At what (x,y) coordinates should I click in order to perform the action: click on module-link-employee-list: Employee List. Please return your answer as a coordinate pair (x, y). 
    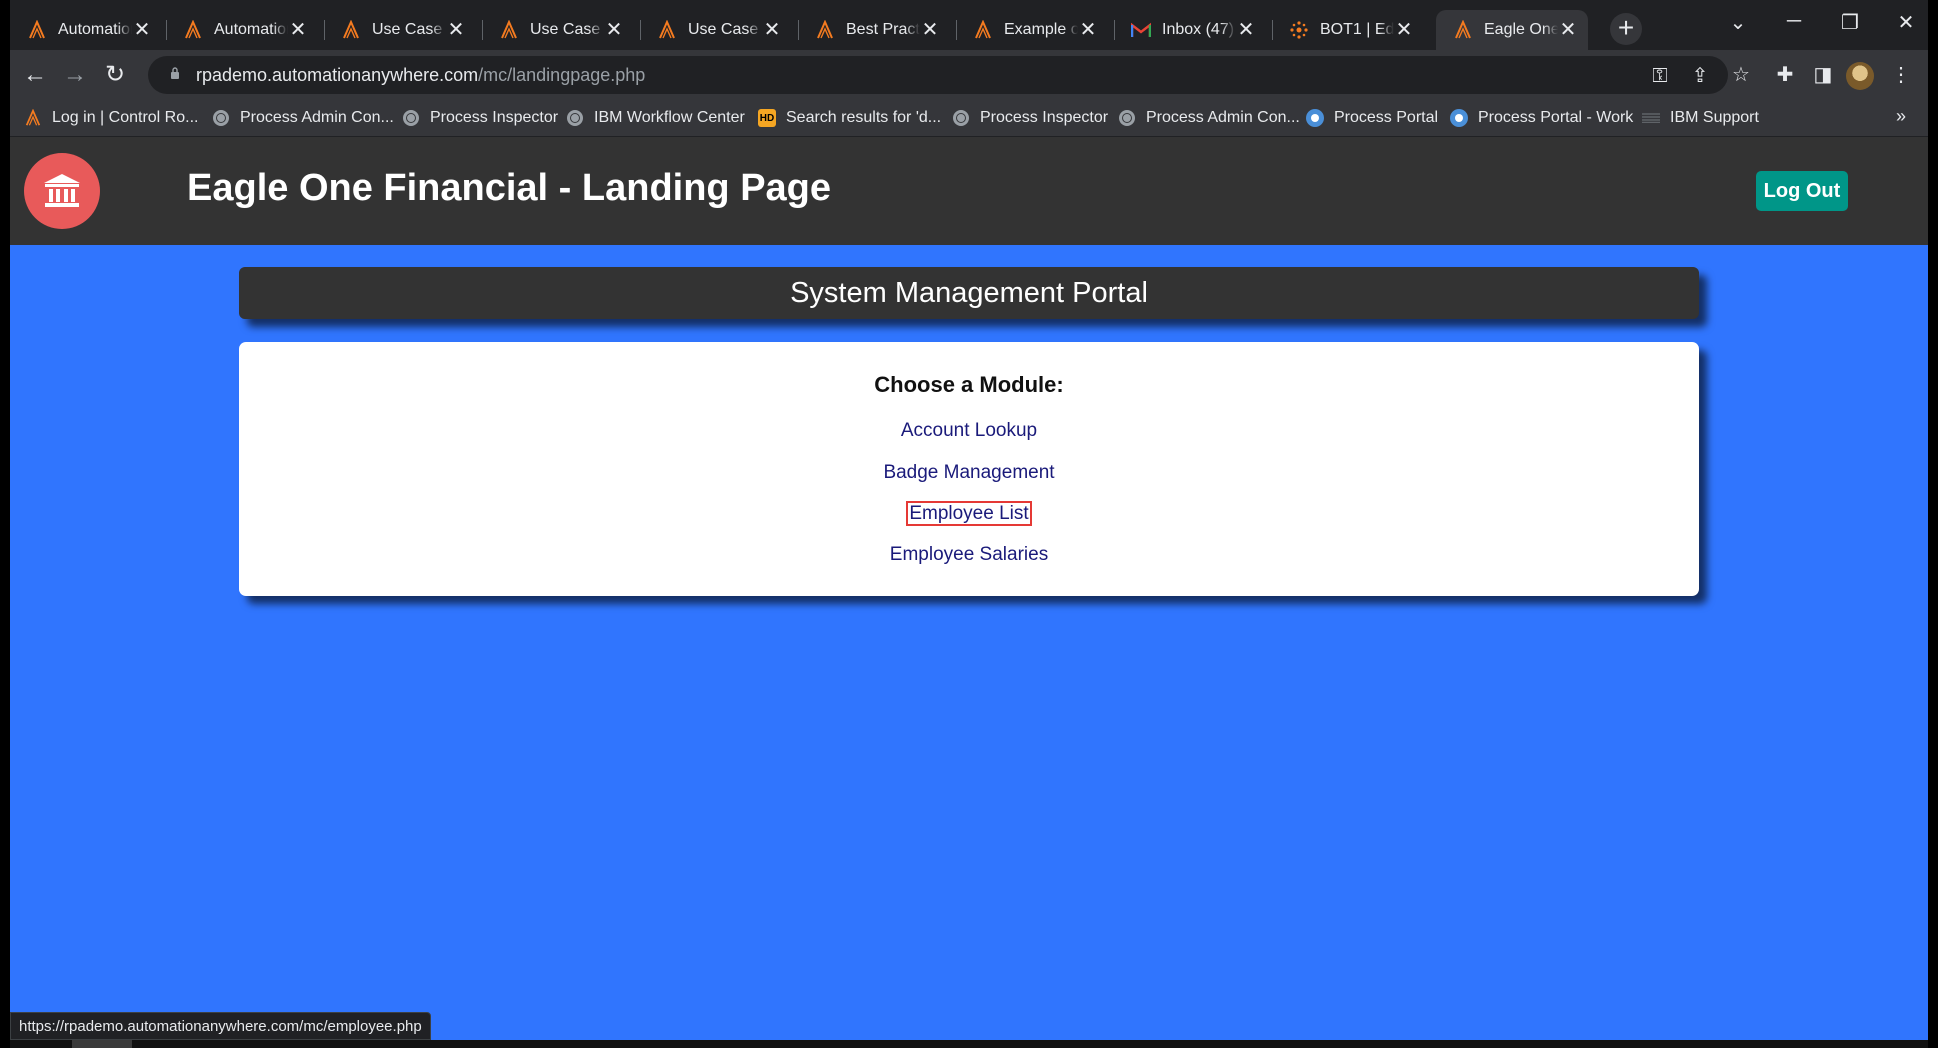
    Looking at the image, I should click on (969, 513).